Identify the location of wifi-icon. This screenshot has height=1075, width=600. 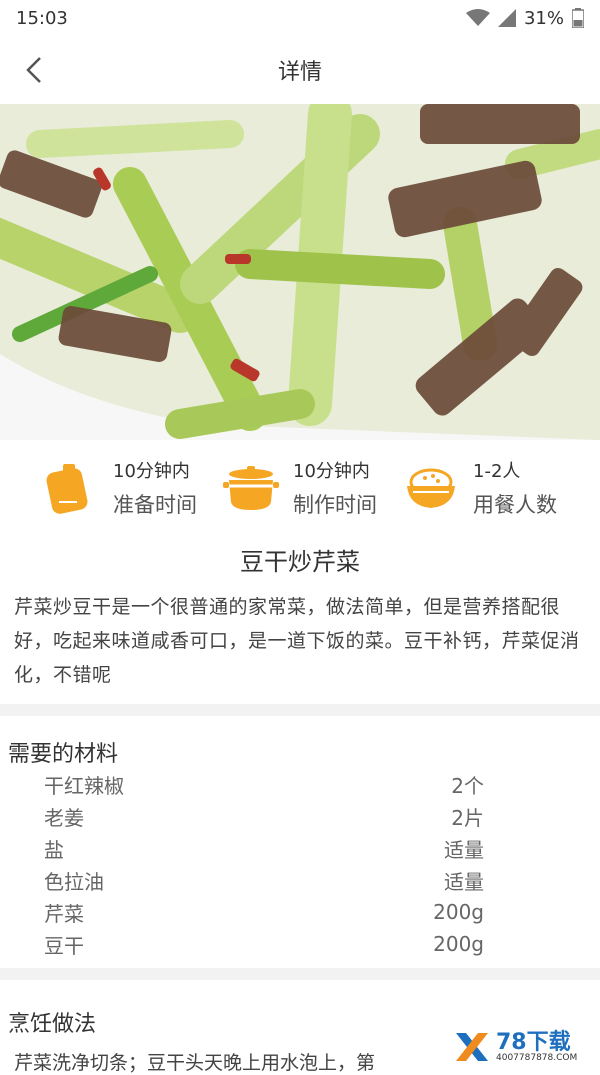
(477, 17).